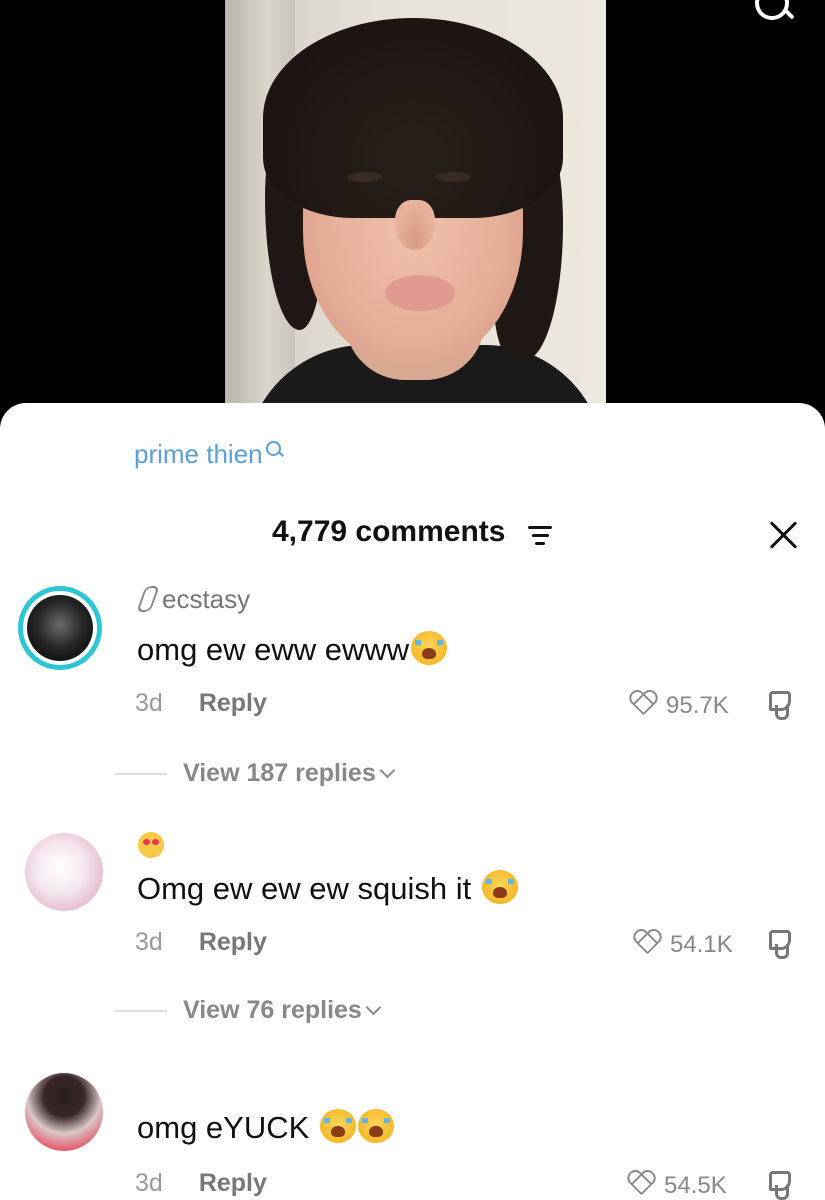 The height and width of the screenshot is (1200, 825). Describe the element at coordinates (272, 1010) in the screenshot. I see `view-replies-label: View 76 replies` at that location.